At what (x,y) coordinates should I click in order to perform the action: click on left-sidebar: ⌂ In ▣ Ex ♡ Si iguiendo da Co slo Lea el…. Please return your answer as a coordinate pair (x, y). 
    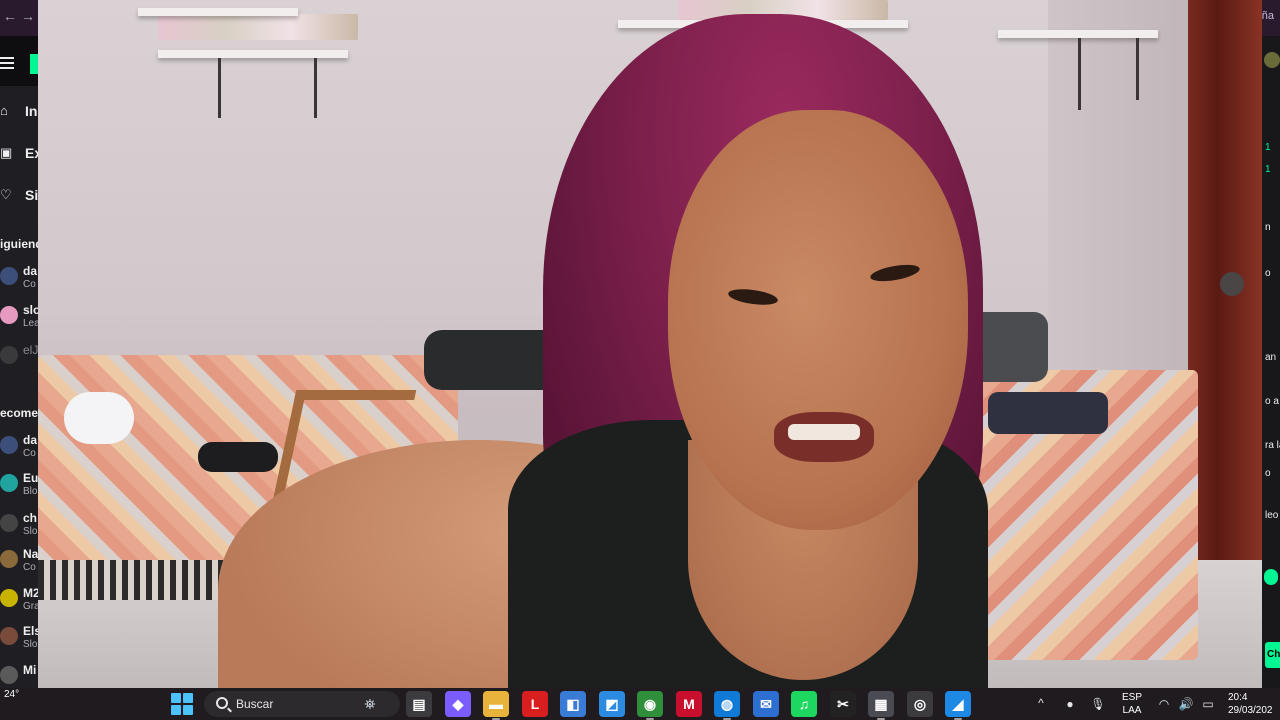
    Looking at the image, I should click on (20, 387).